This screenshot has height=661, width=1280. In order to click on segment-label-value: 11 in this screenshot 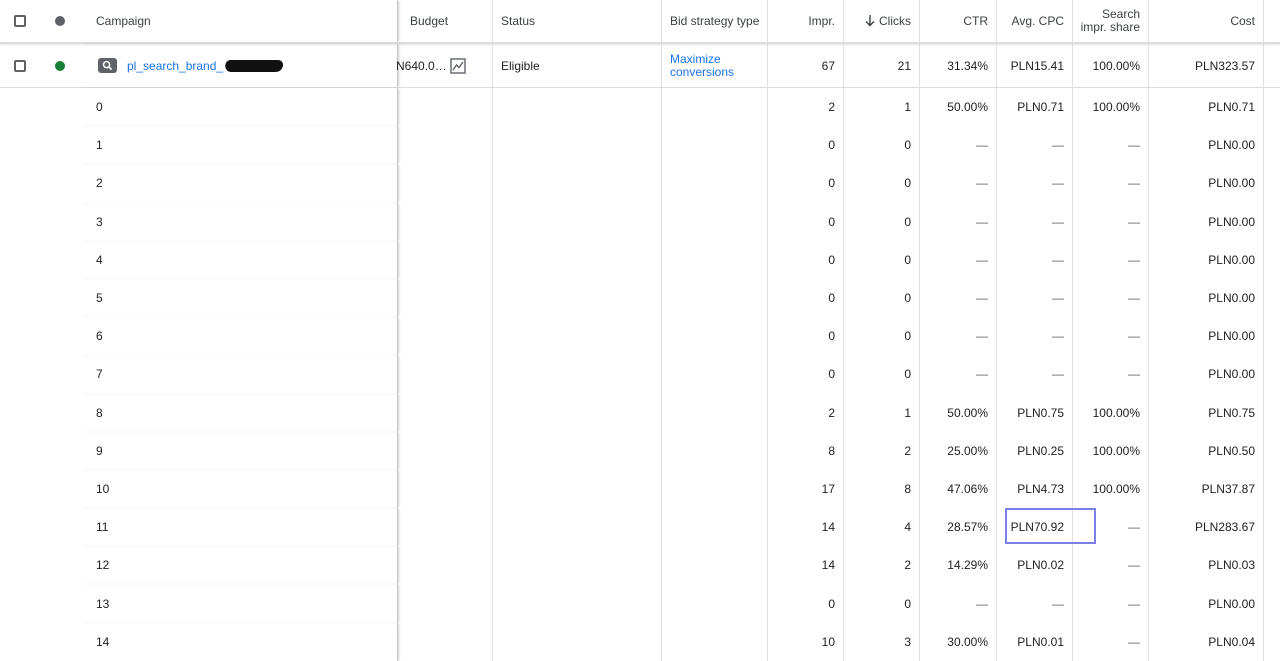, I will do `click(102, 527)`.